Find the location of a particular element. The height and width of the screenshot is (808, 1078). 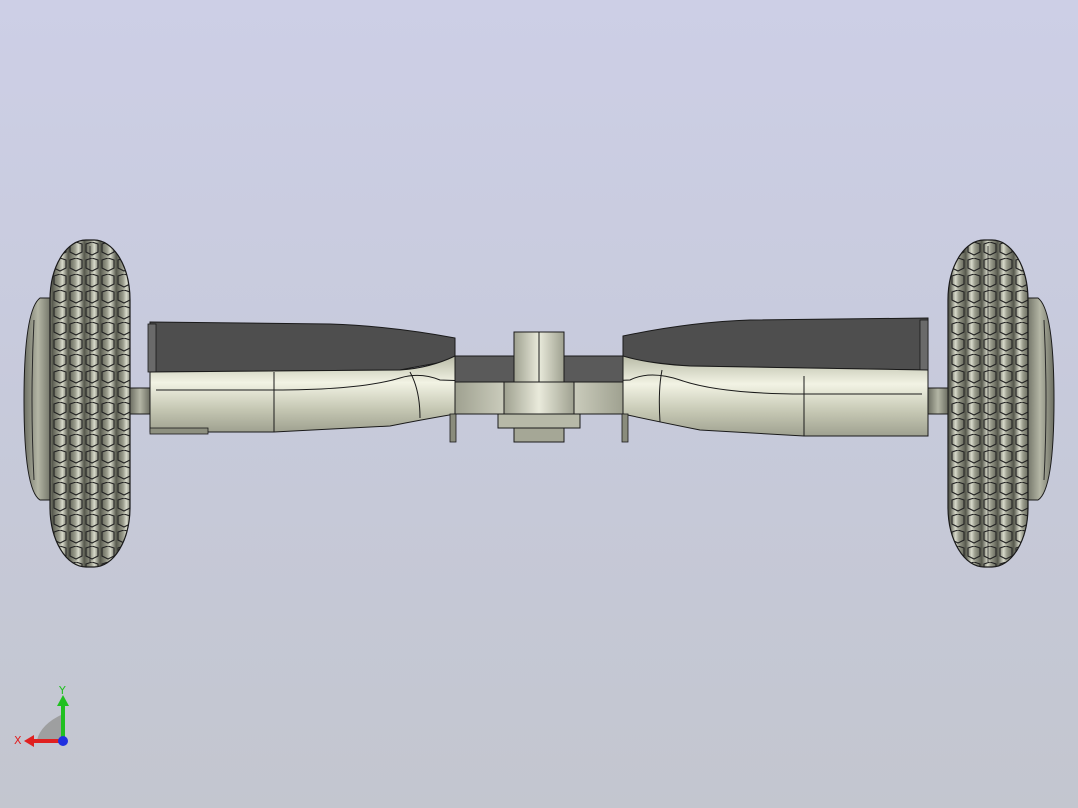

left-wheel-hub is located at coordinates (38, 399).